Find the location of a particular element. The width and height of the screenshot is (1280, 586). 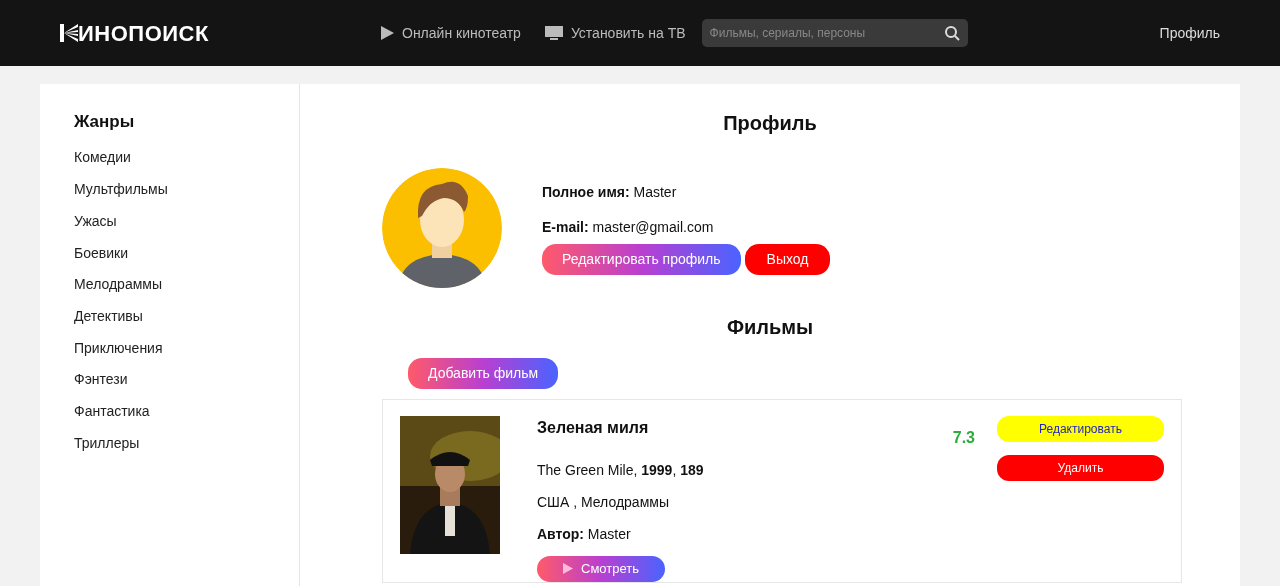

logout-button: Выход is located at coordinates (787, 259).